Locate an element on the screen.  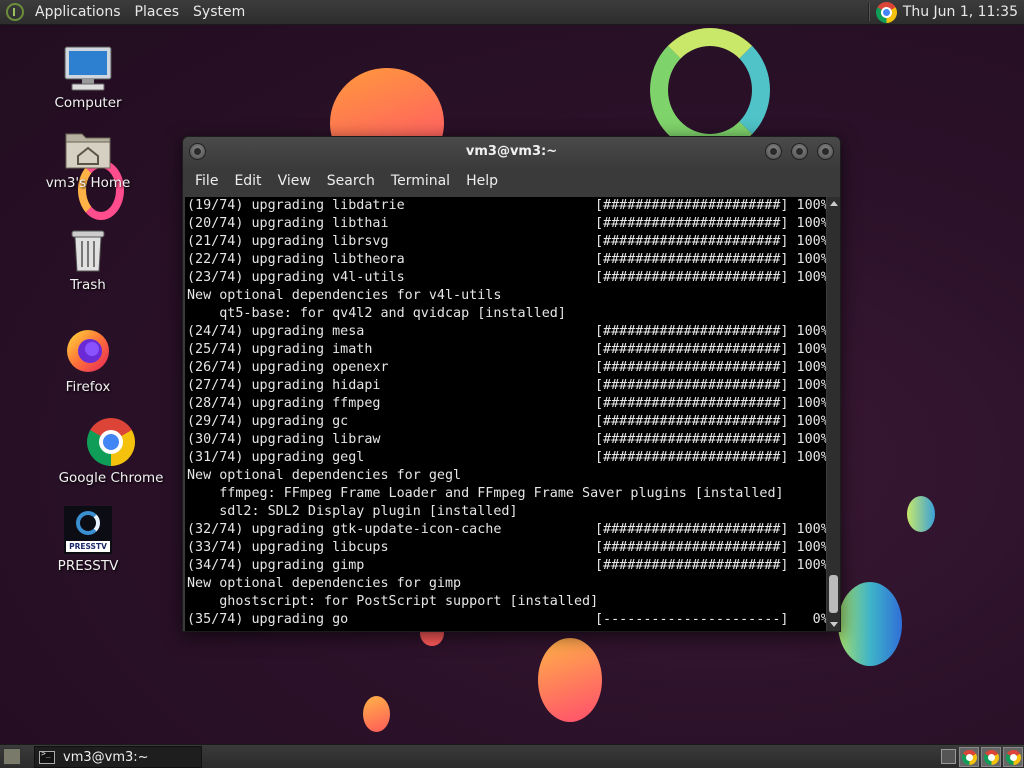
chrome-launcher-icon is located at coordinates (886, 12).